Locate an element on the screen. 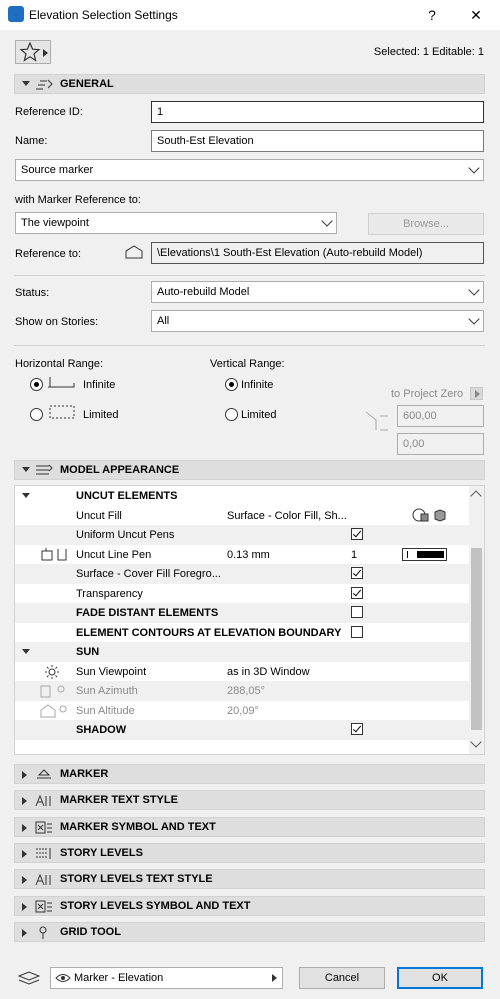 The width and height of the screenshot is (500, 999). story-levels-symbol-panel-header: STORY LEVELS SYMBOL AND TEXT is located at coordinates (249, 906).